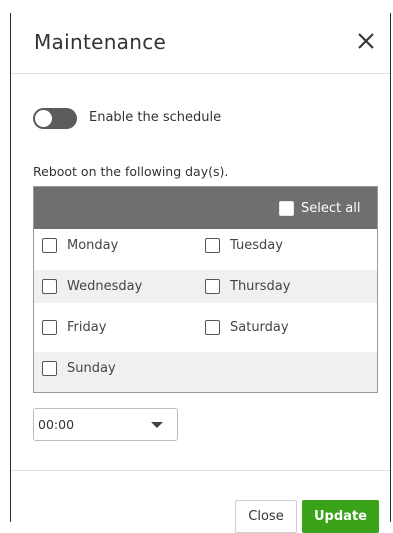  I want to click on day-option-wednesday: Wednesday, so click(117, 286).